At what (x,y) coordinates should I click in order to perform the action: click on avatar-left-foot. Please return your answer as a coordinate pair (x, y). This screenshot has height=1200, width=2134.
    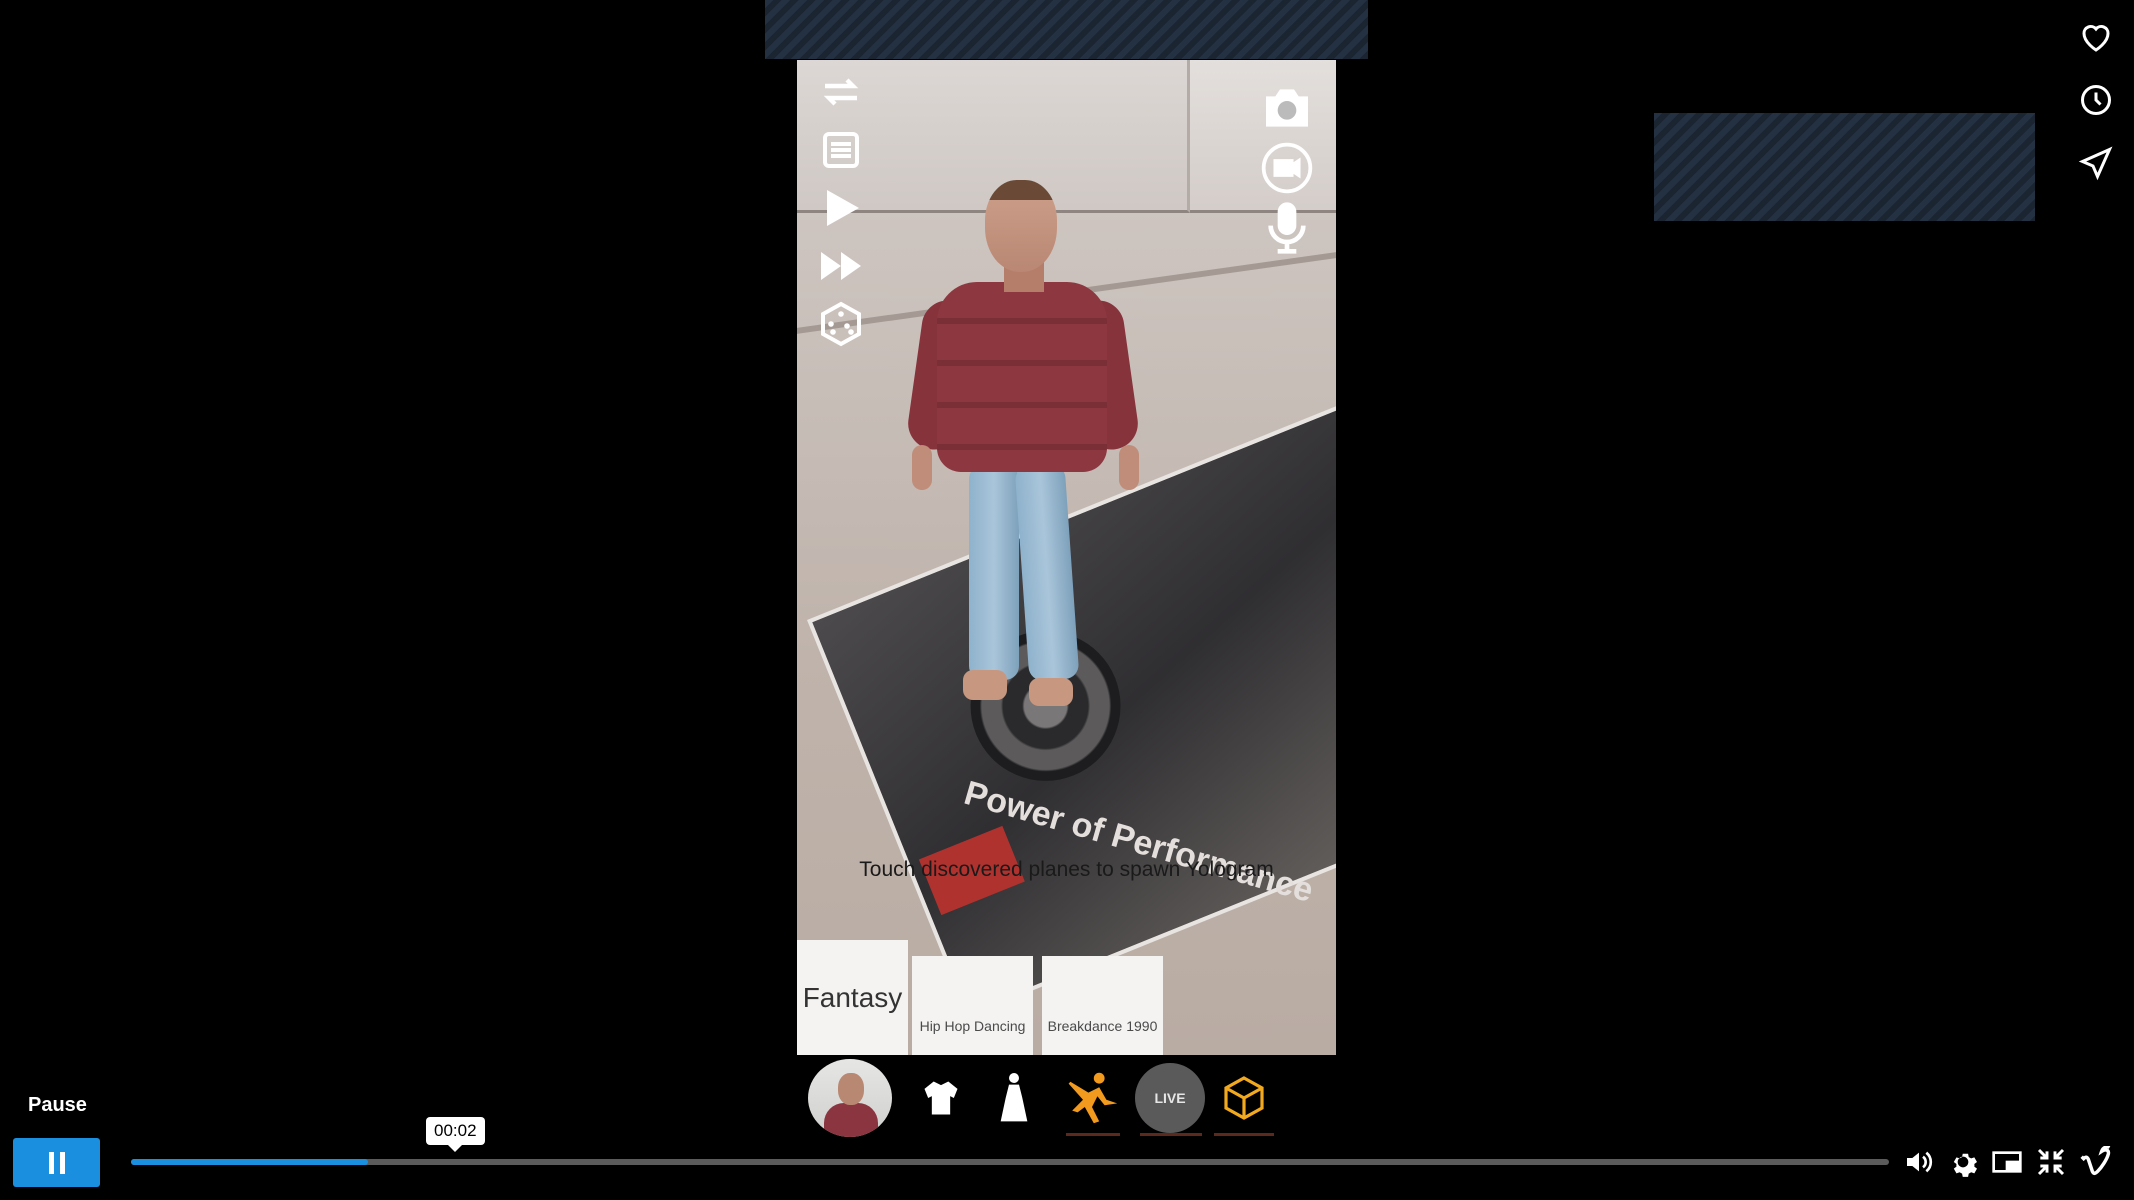
    Looking at the image, I should click on (985, 685).